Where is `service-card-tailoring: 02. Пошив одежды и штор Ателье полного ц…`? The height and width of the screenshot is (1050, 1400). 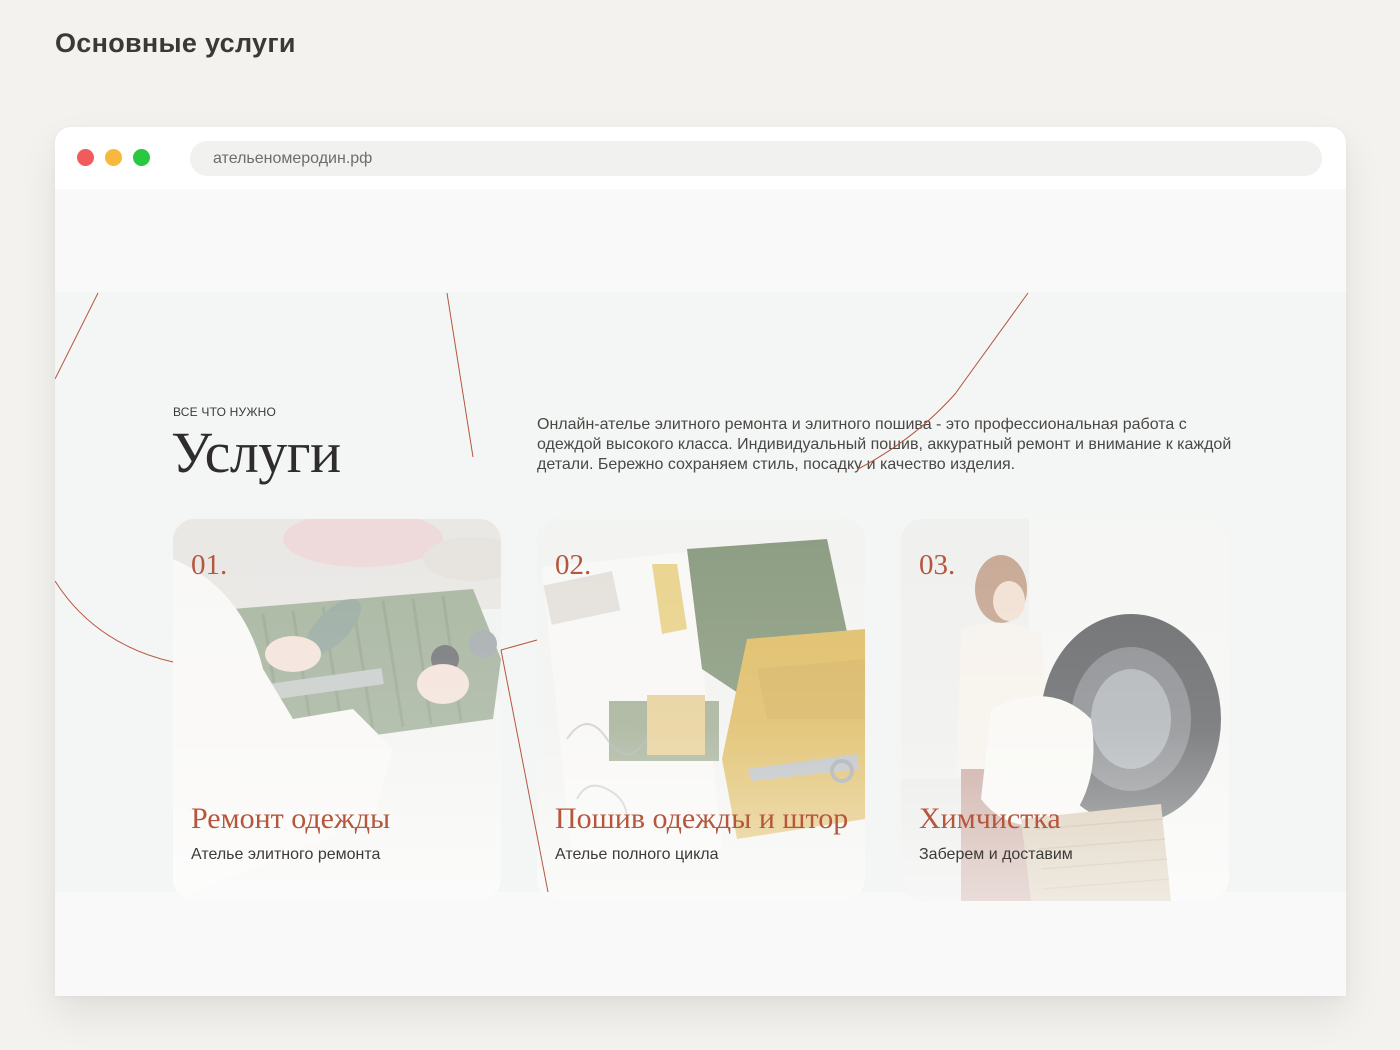
service-card-tailoring: 02. Пошив одежды и штор Ателье полного ц… is located at coordinates (701, 710).